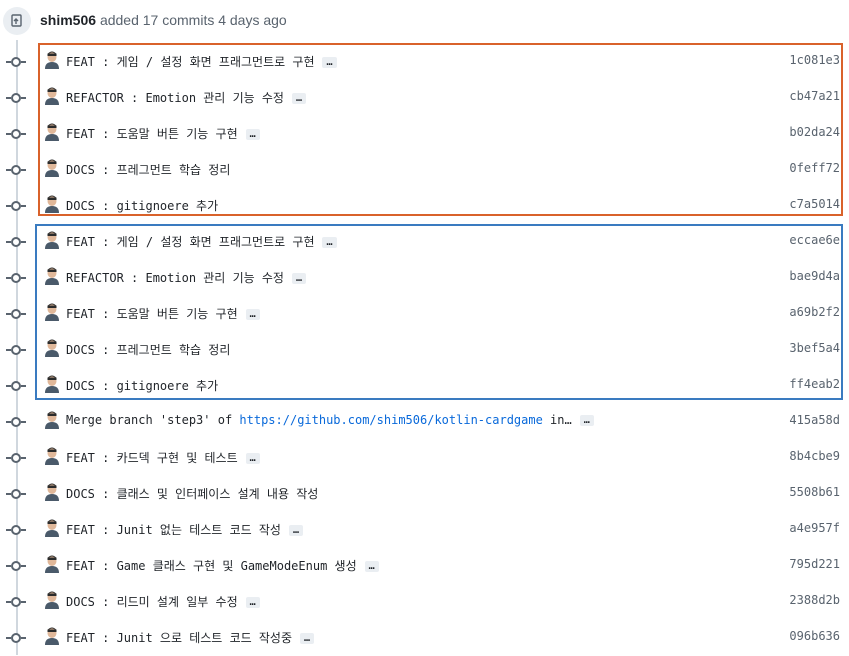 This screenshot has width=849, height=656. Describe the element at coordinates (814, 276) in the screenshot. I see `commit-sha-link: bae9d4a` at that location.